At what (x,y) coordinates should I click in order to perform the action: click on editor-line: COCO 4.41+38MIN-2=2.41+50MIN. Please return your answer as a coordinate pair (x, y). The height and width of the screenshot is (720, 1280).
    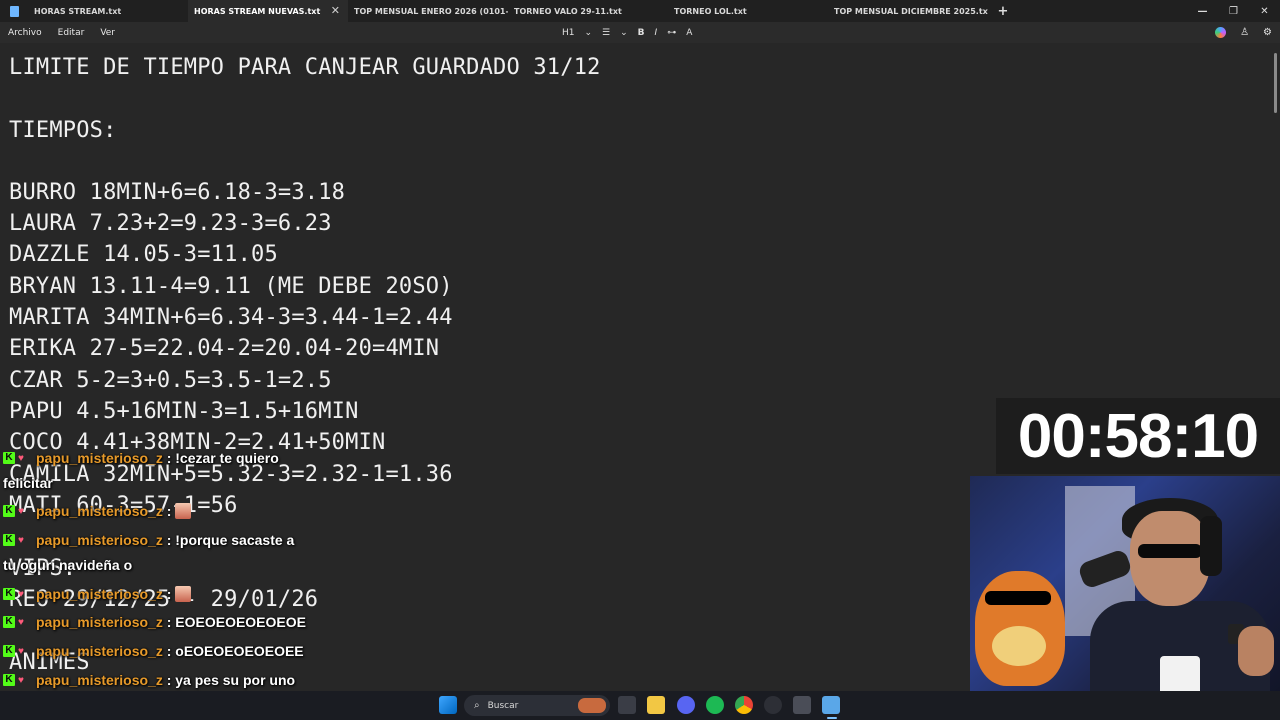
    Looking at the image, I should click on (197, 442).